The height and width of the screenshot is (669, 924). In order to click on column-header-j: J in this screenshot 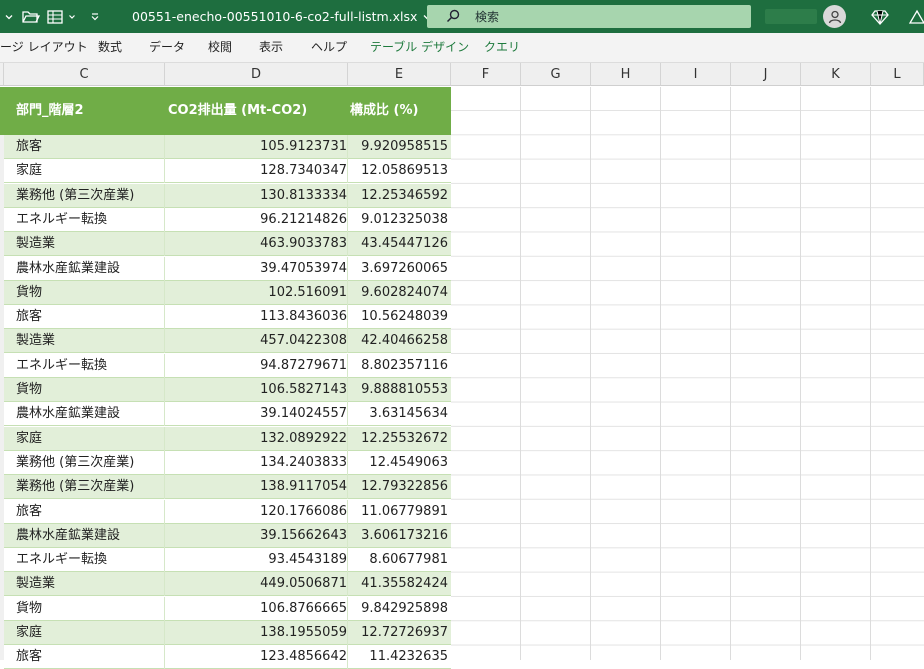, I will do `click(766, 74)`.